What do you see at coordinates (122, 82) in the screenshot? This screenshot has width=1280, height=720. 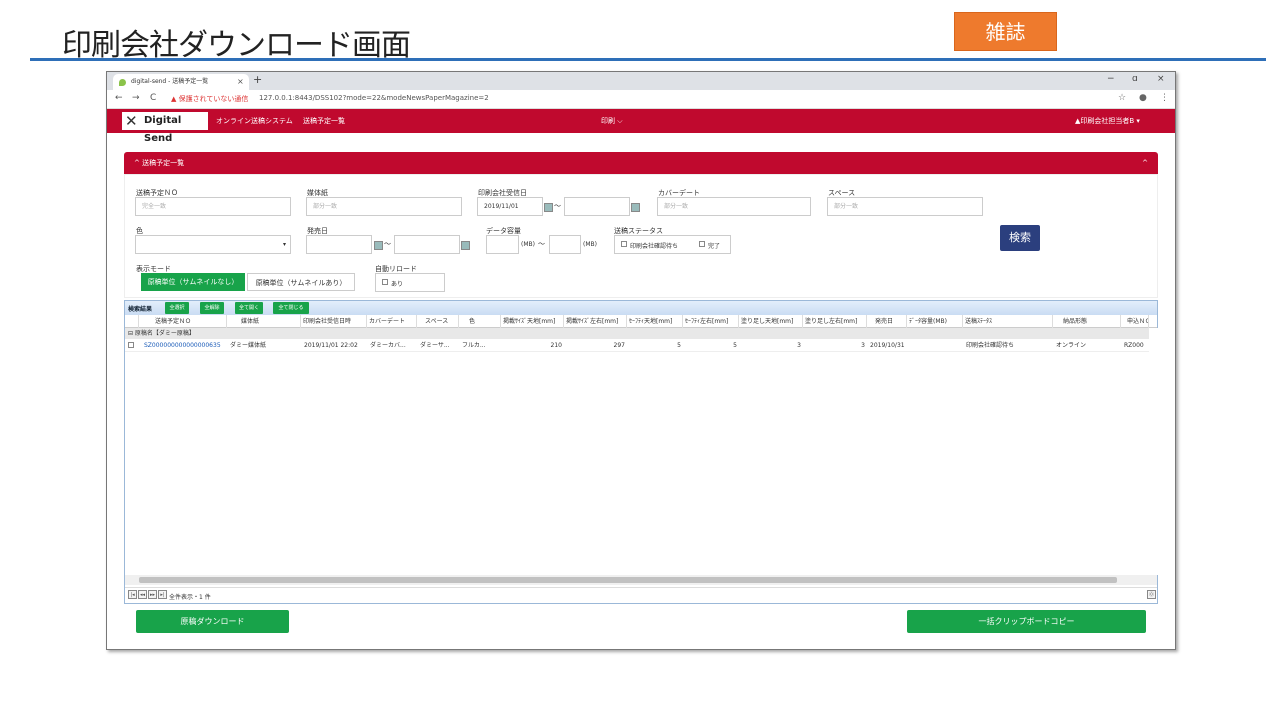 I see `favicon-icon` at bounding box center [122, 82].